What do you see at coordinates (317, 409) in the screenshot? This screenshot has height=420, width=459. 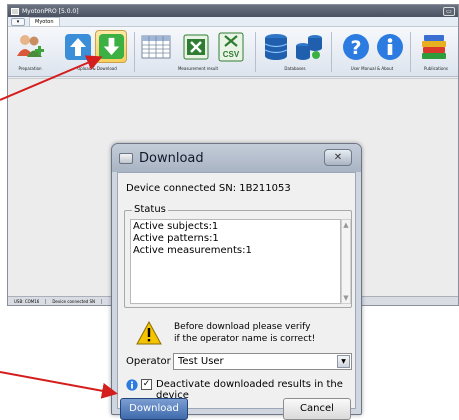 I see `cancel-button: Cancel` at bounding box center [317, 409].